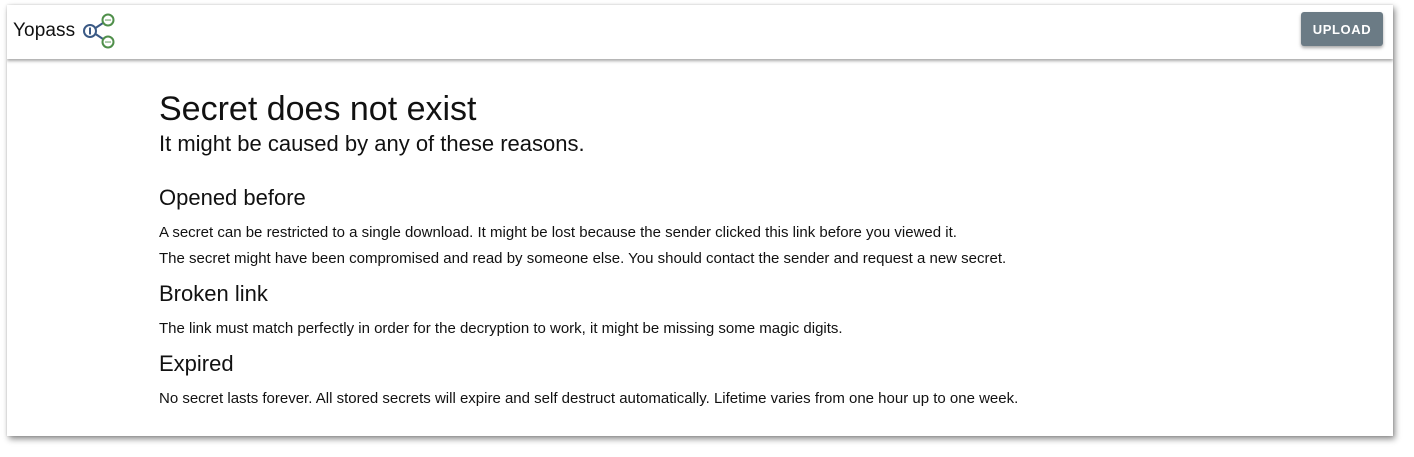 The height and width of the screenshot is (457, 1414). I want to click on upload-button: UPLOAD, so click(1342, 29).